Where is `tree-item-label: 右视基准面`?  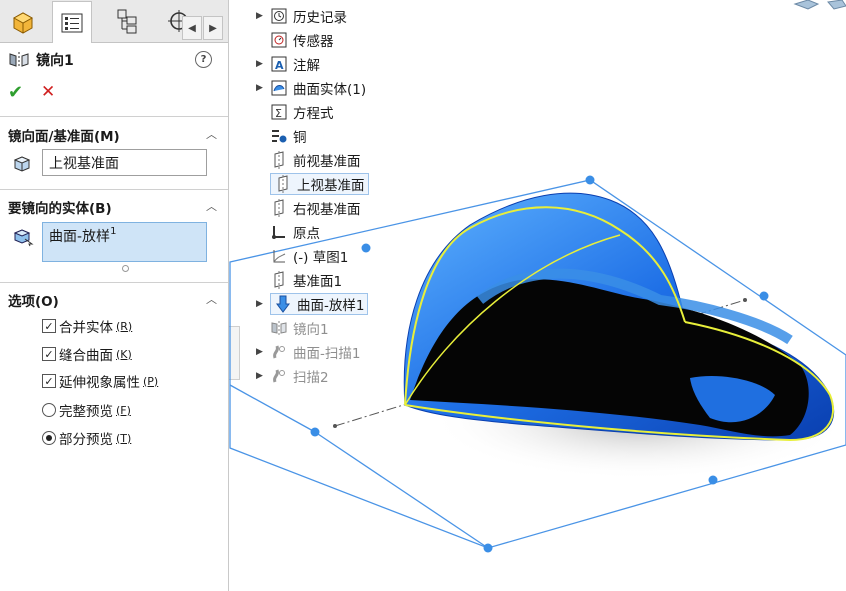 tree-item-label: 右视基准面 is located at coordinates (327, 210).